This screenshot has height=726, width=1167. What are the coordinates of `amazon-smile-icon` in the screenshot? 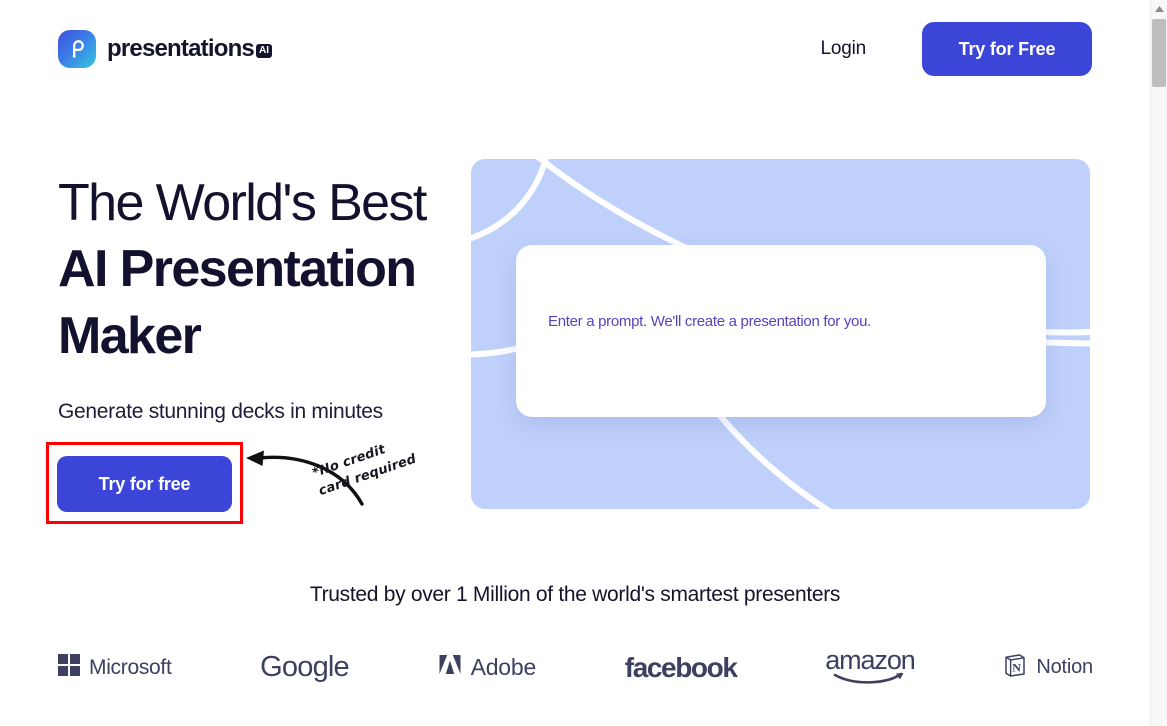 It's located at (870, 681).